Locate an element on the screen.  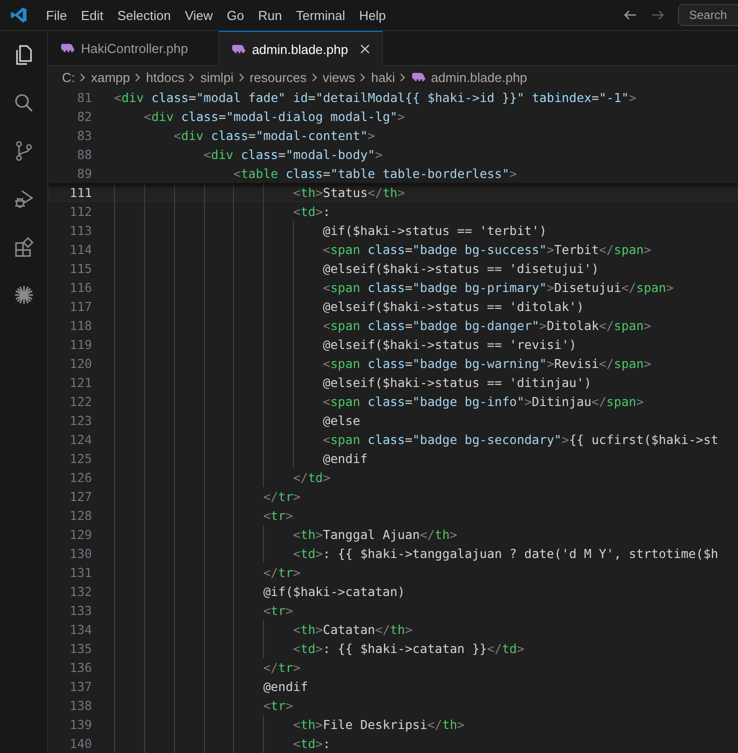
line-number: 120 is located at coordinates (80, 364).